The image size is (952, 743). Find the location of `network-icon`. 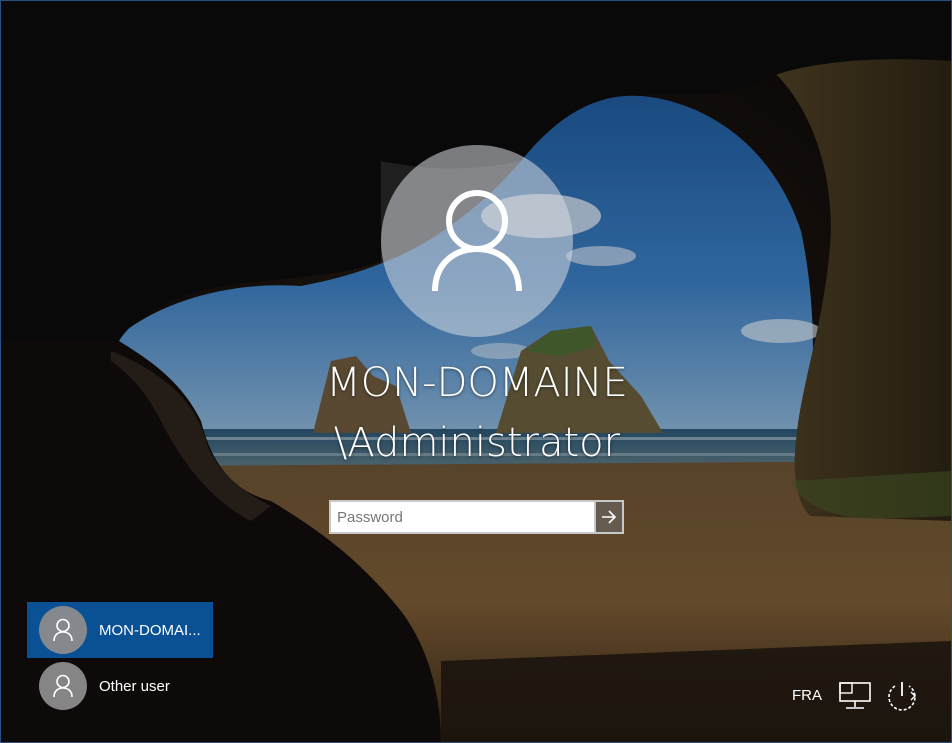

network-icon is located at coordinates (855, 695).